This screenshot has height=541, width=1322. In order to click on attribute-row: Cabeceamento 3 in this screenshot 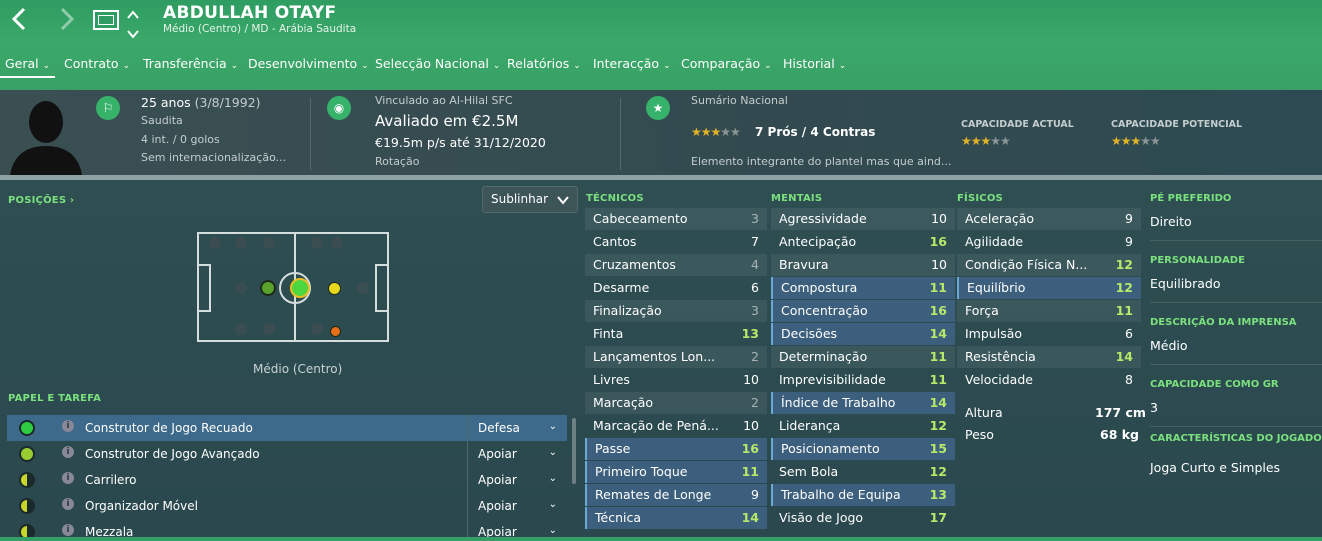, I will do `click(676, 219)`.